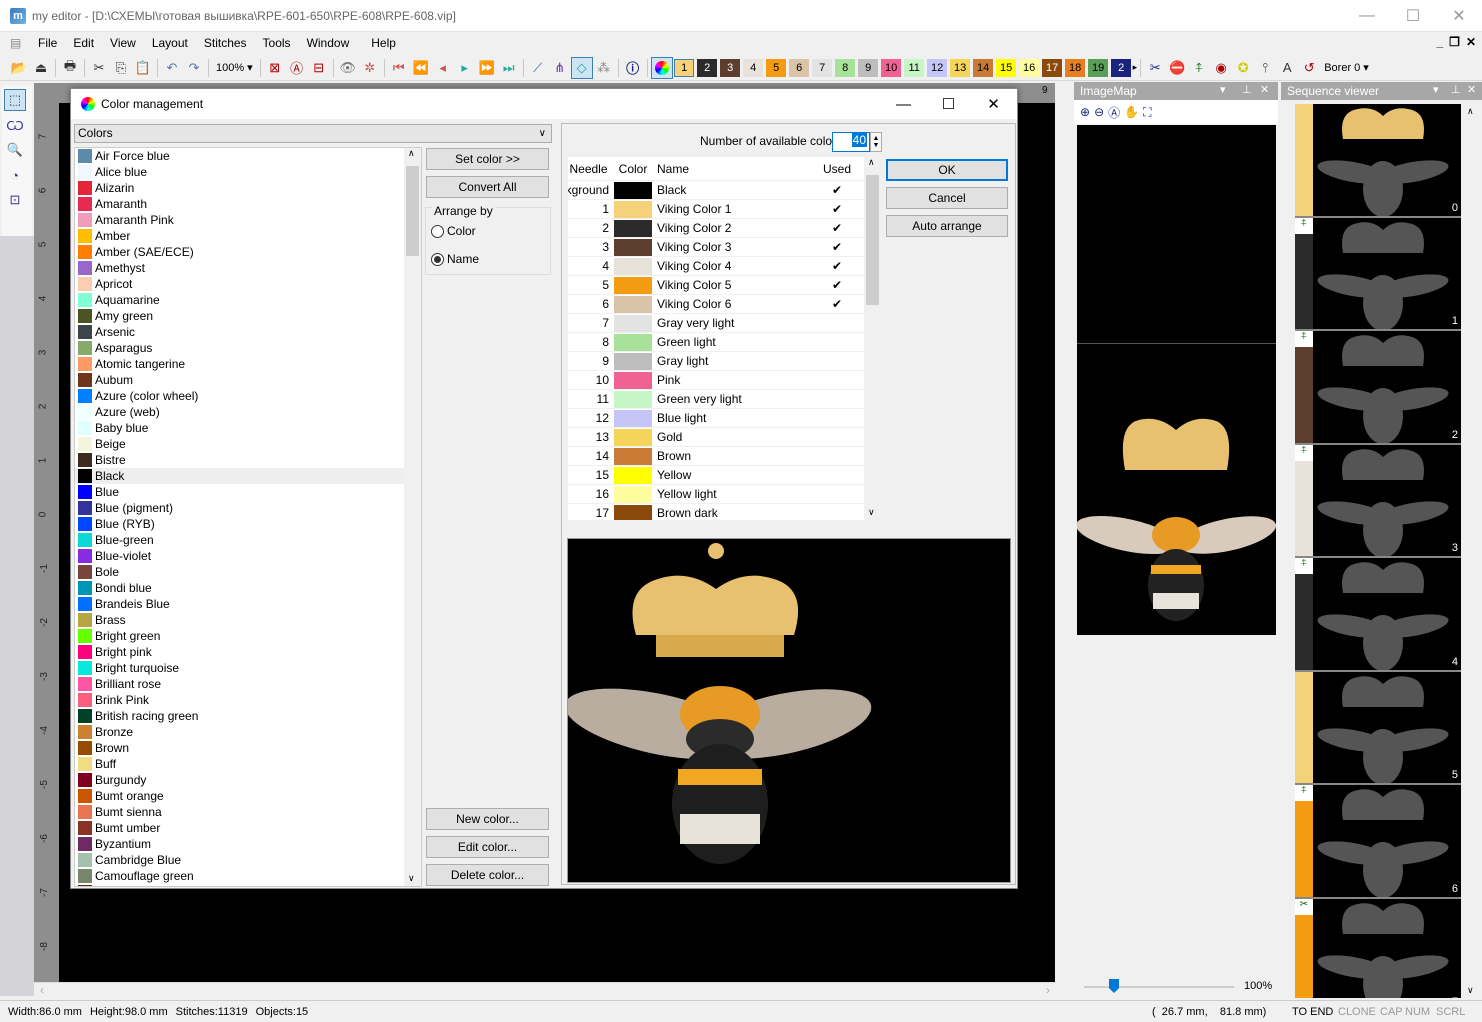 Image resolution: width=1482 pixels, height=1022 pixels. What do you see at coordinates (248, 668) in the screenshot?
I see `color-list-item: Bright turquoise` at bounding box center [248, 668].